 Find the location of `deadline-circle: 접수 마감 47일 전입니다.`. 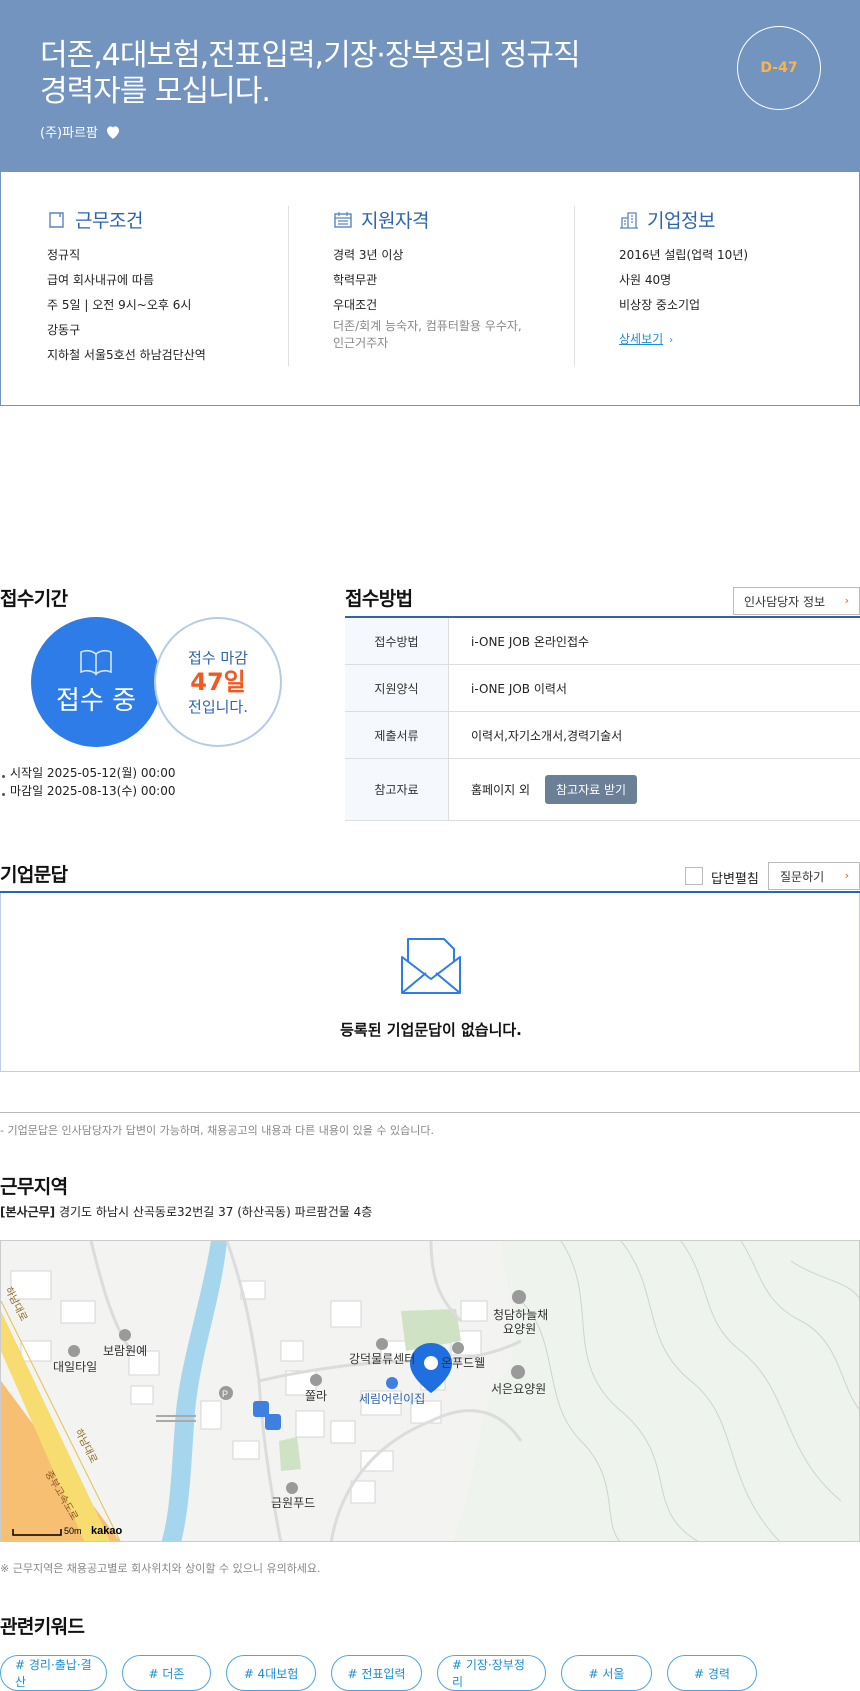

deadline-circle: 접수 마감 47일 전입니다. is located at coordinates (218, 682).